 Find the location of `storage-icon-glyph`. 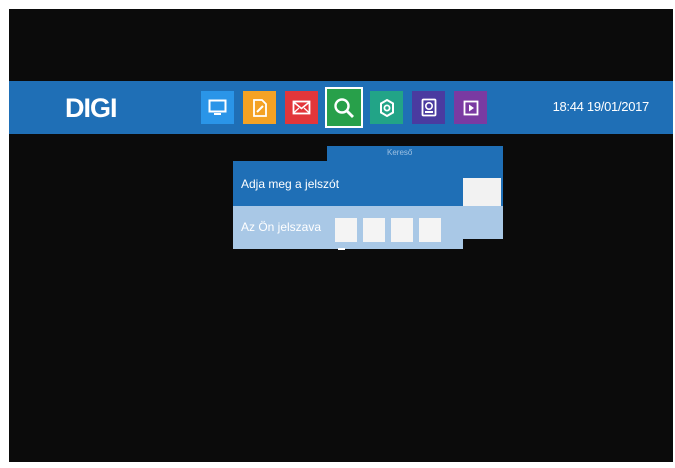

storage-icon-glyph is located at coordinates (428, 107).